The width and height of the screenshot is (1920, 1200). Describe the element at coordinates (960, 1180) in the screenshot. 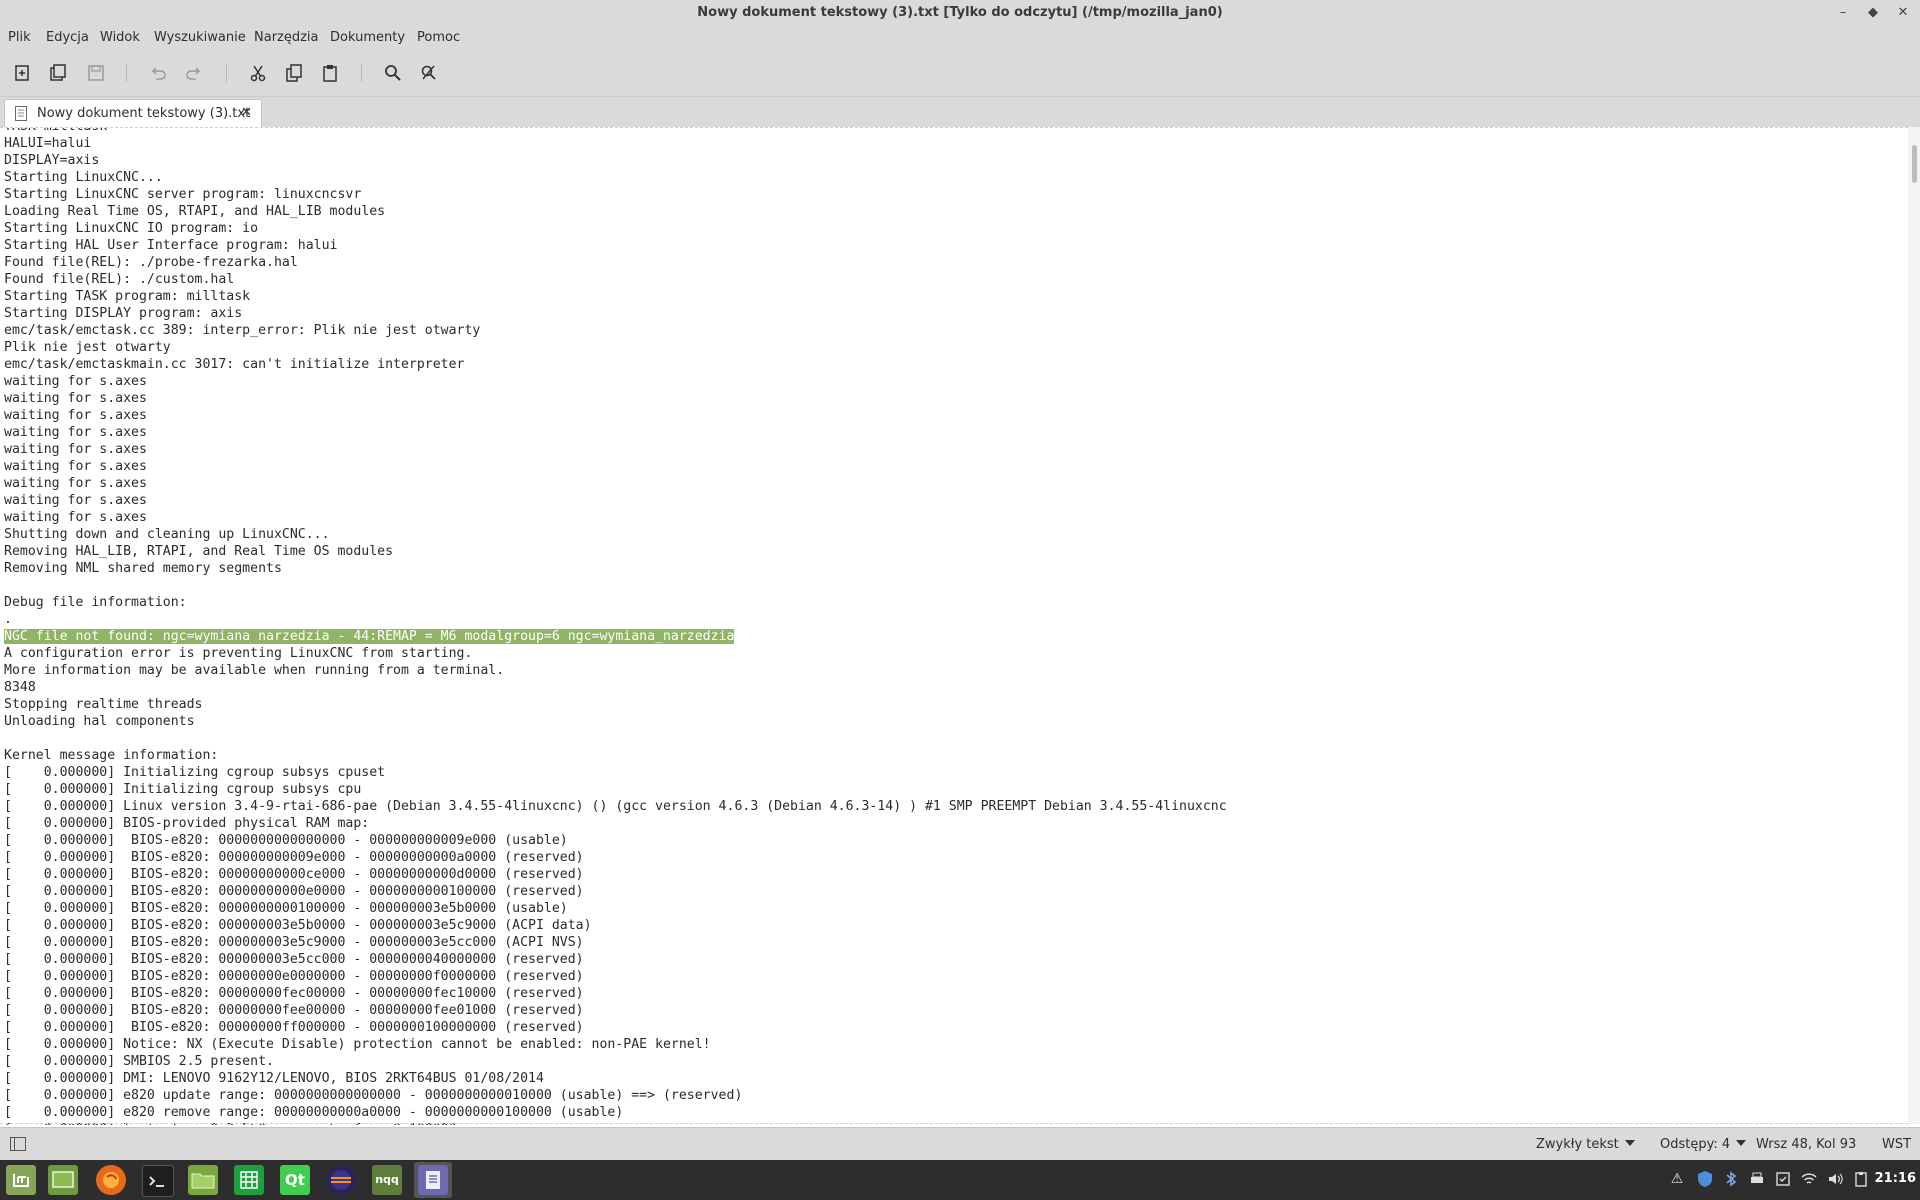

I see `taskbar: Qt nqq ⚠ 21:16` at that location.